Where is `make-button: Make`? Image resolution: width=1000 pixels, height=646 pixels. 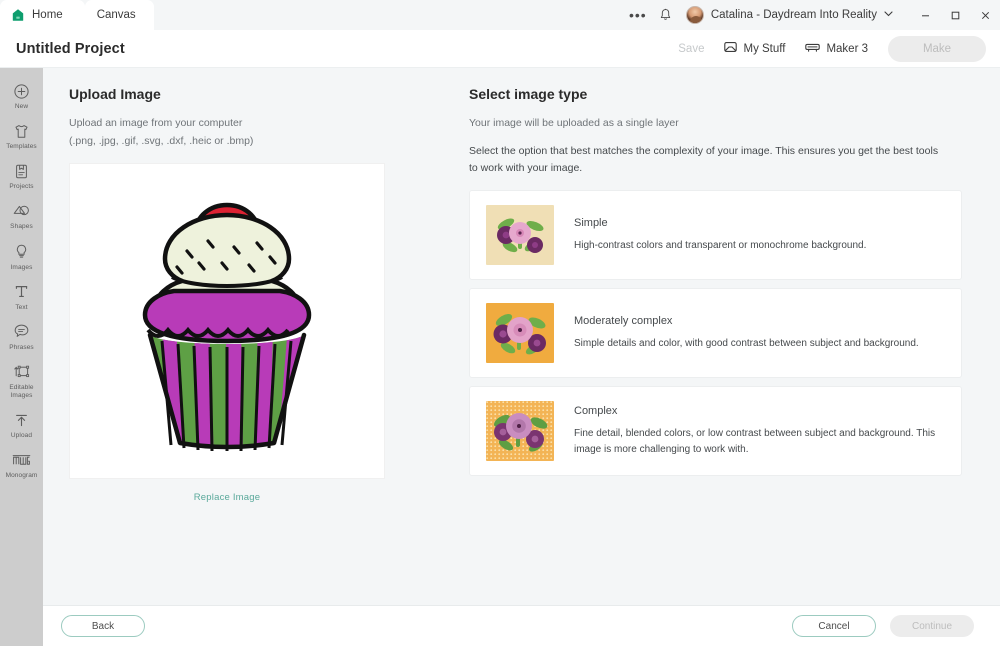 make-button: Make is located at coordinates (937, 48).